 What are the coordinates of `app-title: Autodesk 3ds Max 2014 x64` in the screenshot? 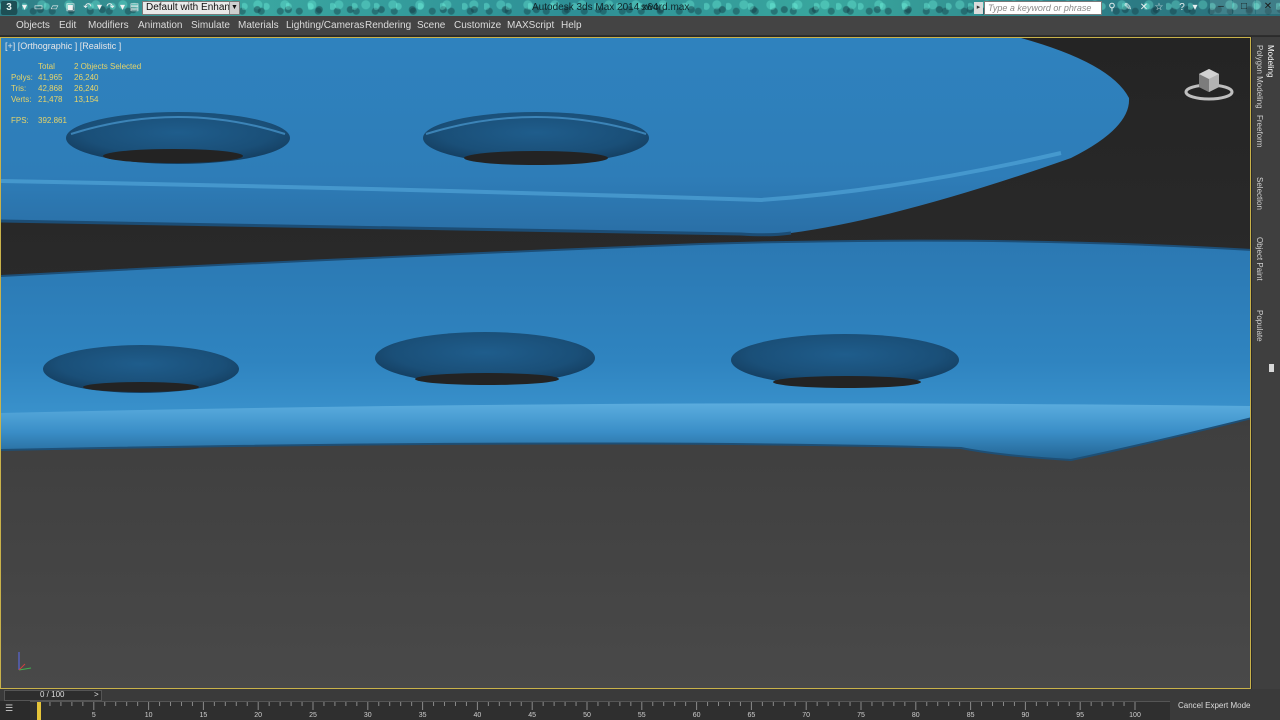 It's located at (595, 7).